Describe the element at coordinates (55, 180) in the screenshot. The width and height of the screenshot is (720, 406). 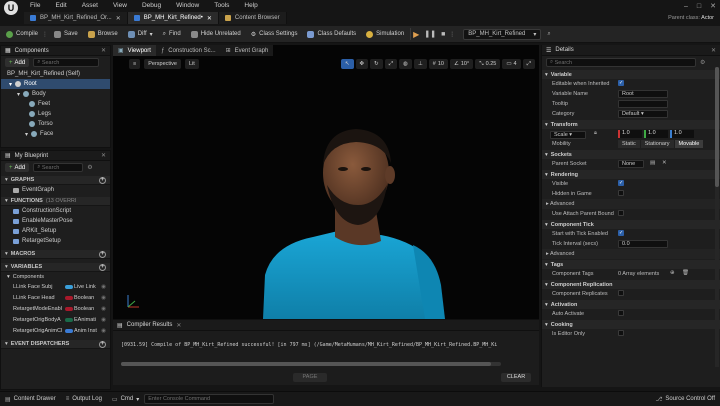
I see `graphs-section: ▾ GRAPHS +` at that location.